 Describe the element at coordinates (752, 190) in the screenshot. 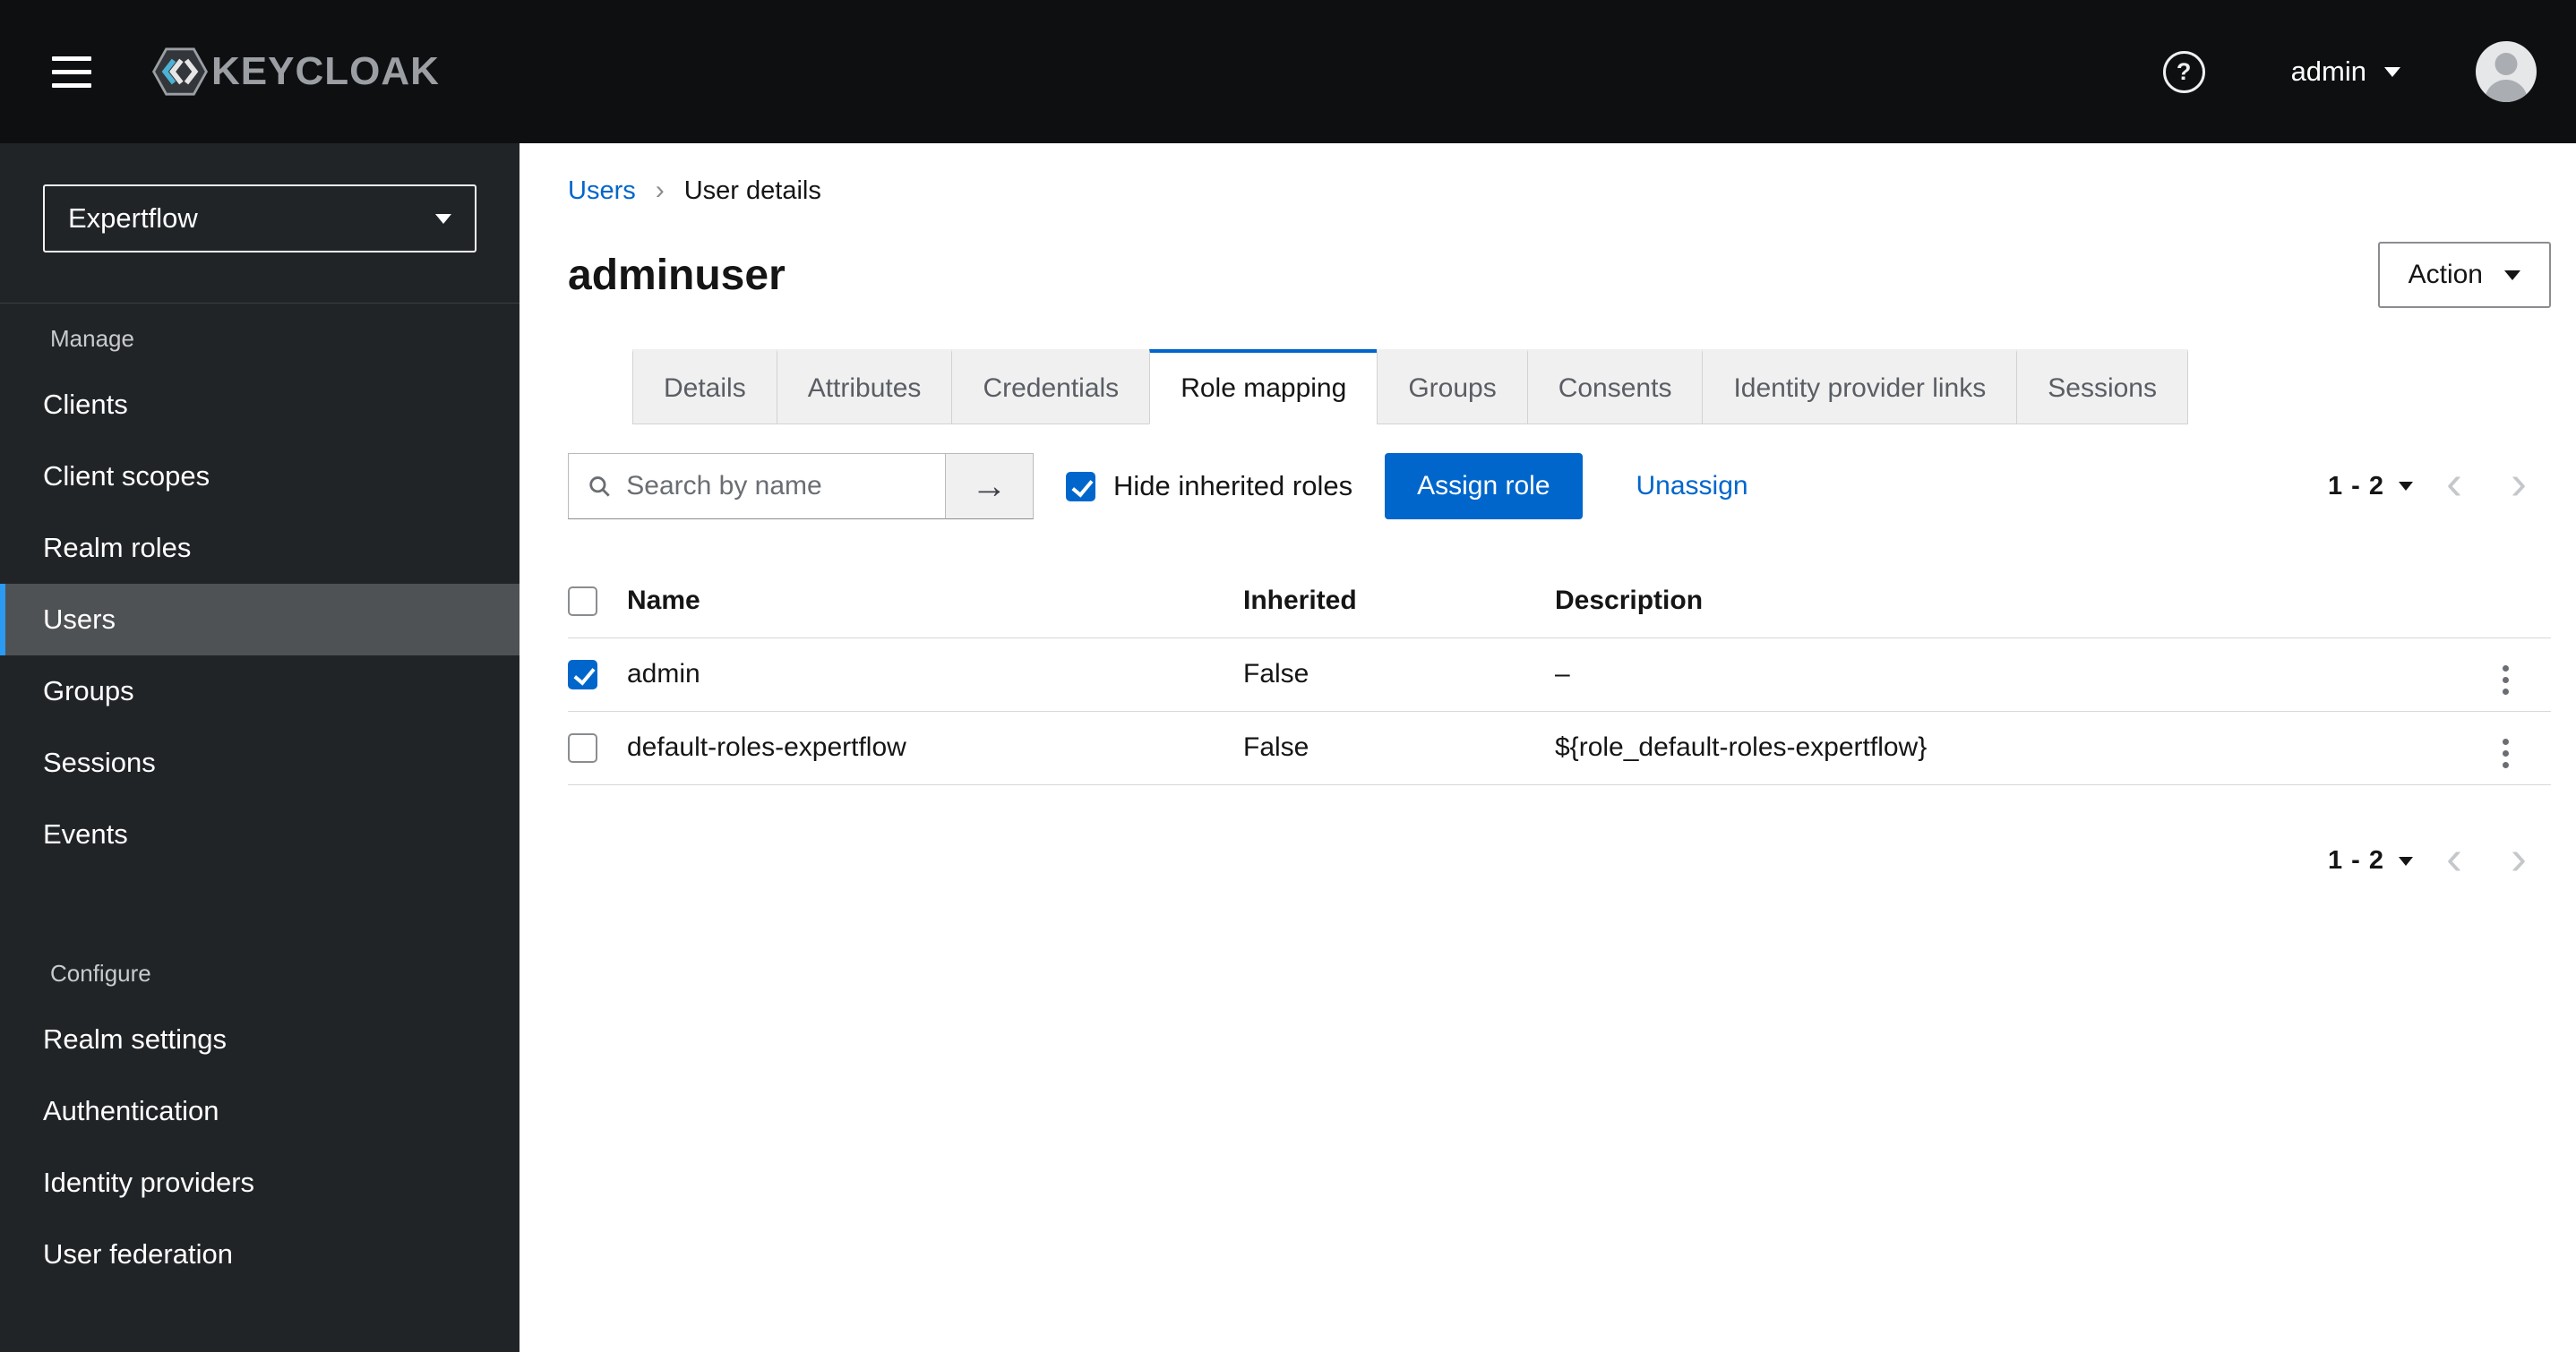

I see `breadcrumb-current: User details` at that location.